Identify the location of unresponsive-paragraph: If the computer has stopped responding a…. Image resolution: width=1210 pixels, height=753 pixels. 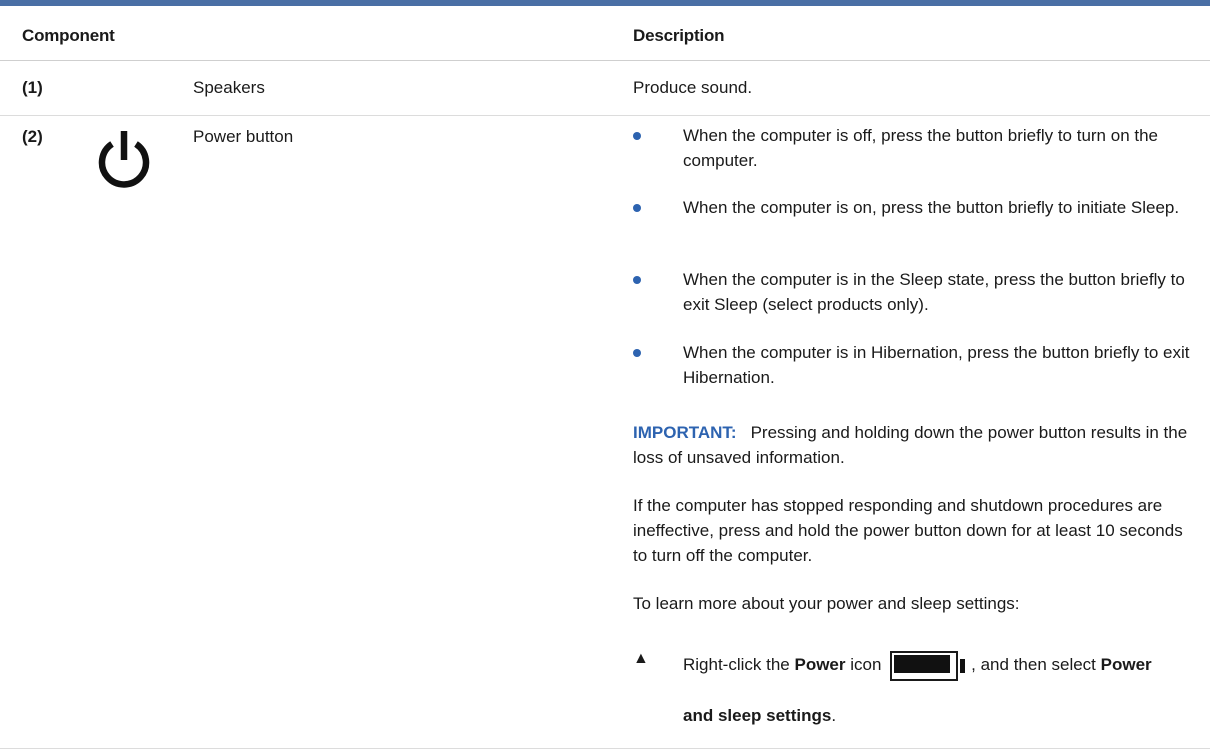
(908, 530).